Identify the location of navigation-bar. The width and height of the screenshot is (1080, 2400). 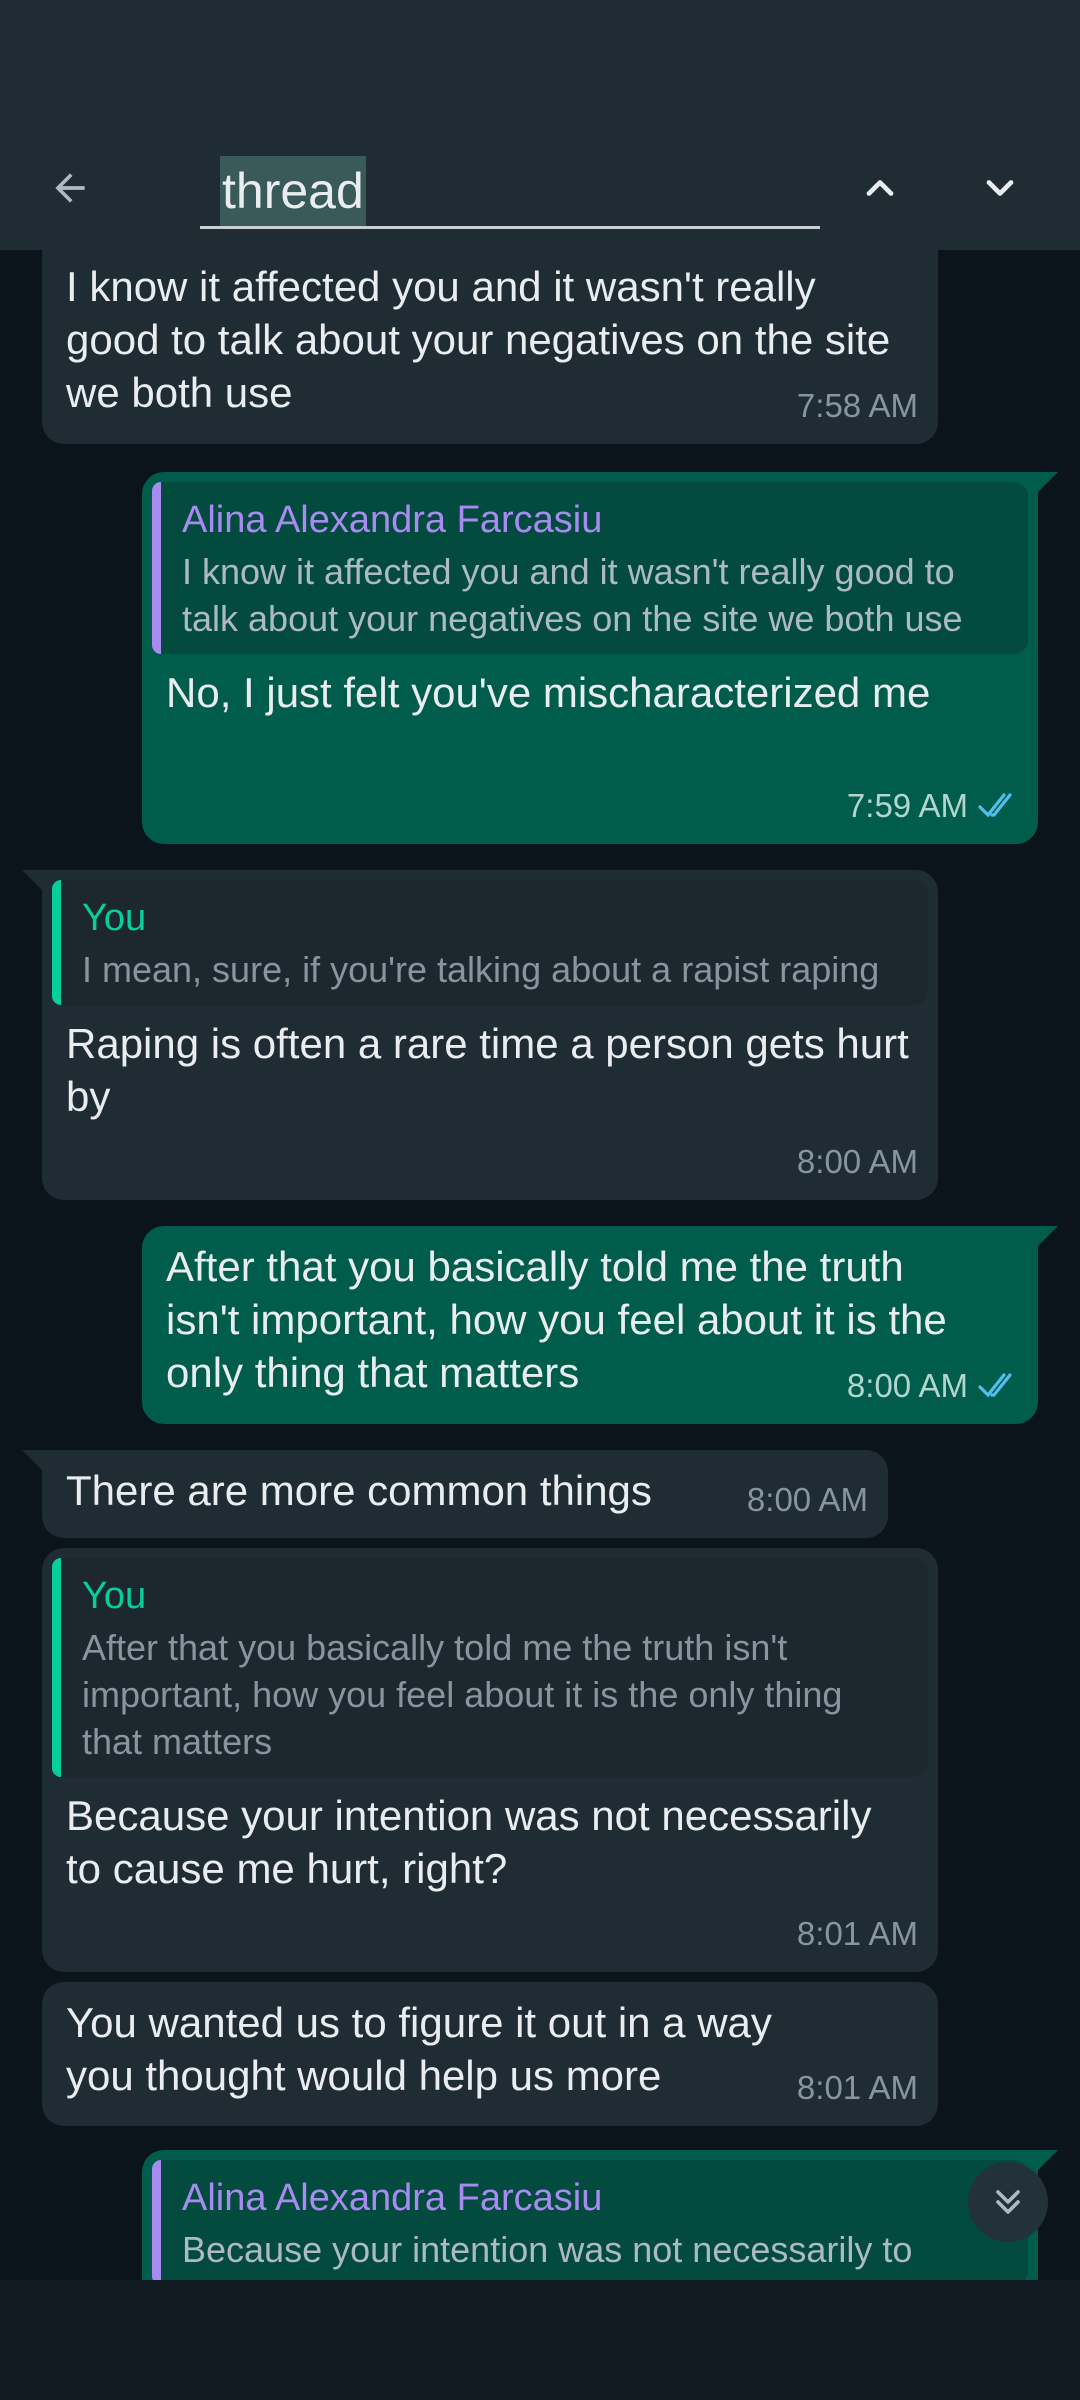
(540, 2340).